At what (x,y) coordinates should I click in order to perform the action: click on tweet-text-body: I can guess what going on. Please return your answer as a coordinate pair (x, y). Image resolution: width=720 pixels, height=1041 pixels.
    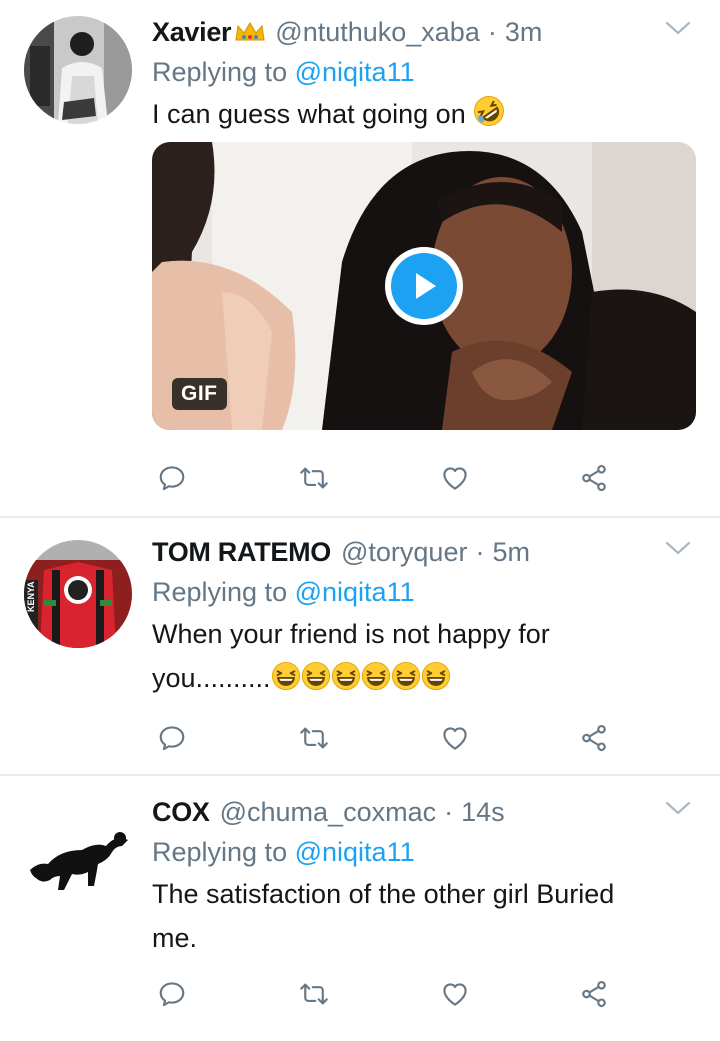
    Looking at the image, I should click on (309, 114).